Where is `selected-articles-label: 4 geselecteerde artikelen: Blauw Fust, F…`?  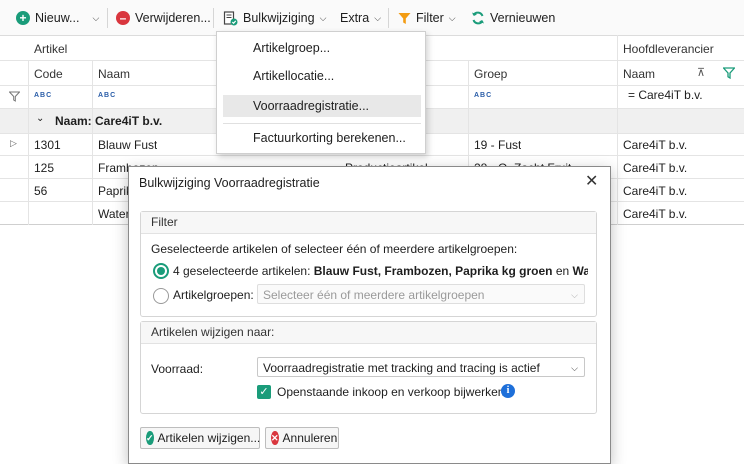 selected-articles-label: 4 geselecteerde artikelen: Blauw Fust, F… is located at coordinates (380, 271).